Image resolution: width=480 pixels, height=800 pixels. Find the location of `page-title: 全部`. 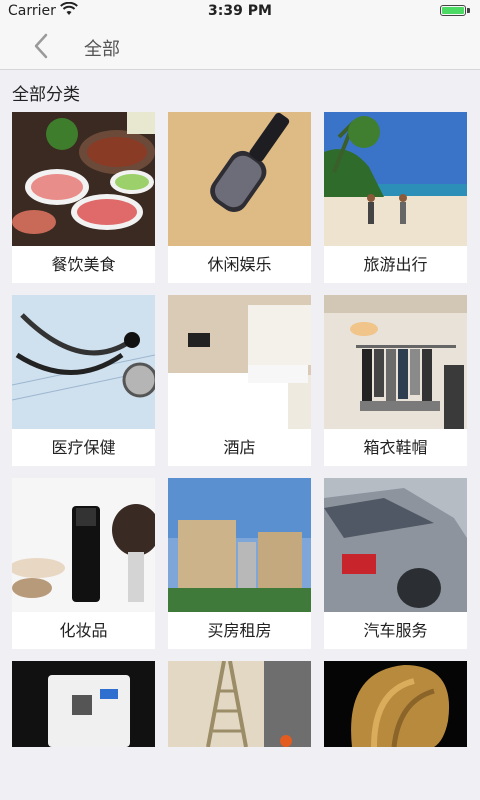

page-title: 全部 is located at coordinates (102, 49).